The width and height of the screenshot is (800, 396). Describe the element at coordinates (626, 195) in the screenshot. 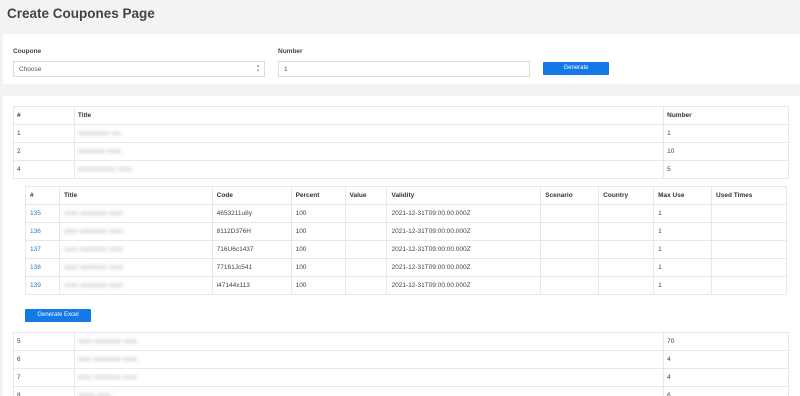

I see `header-country: Country` at that location.